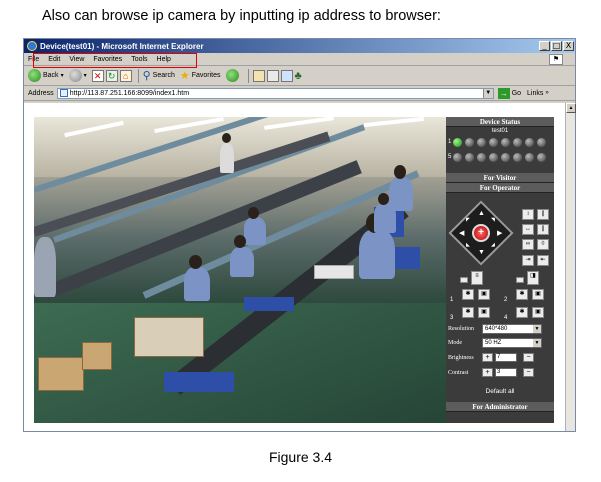 This screenshot has height=482, width=601. I want to click on chevron-down-icon: ▾, so click(85, 76).